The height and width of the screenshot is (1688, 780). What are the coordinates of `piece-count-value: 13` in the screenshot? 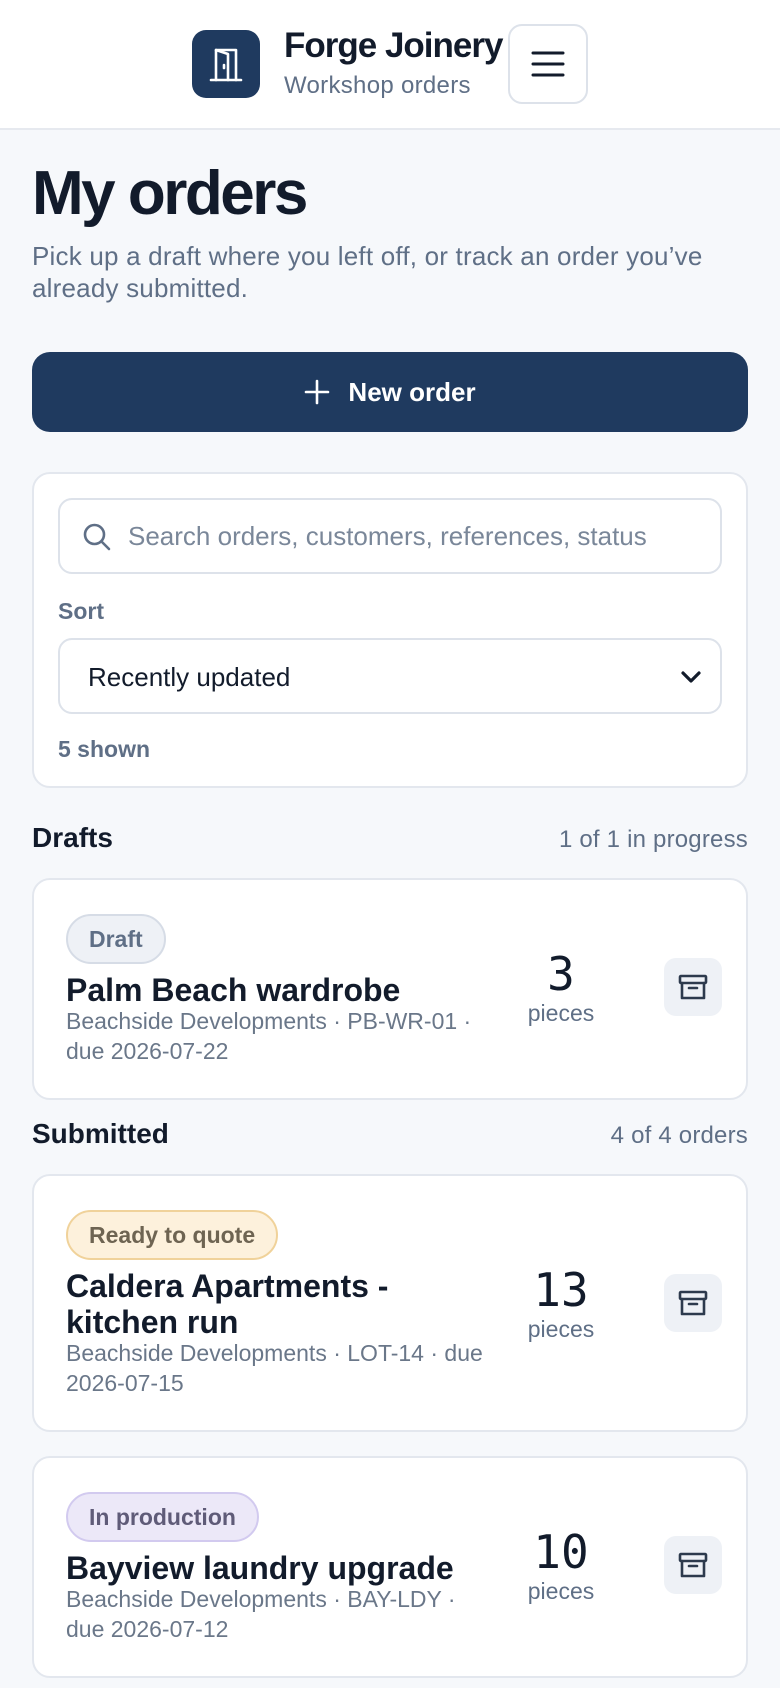 It's located at (561, 1290).